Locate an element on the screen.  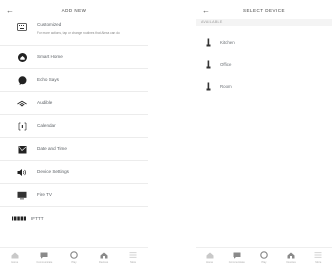
menu-item-audible: Audible is located at coordinates (74, 103).